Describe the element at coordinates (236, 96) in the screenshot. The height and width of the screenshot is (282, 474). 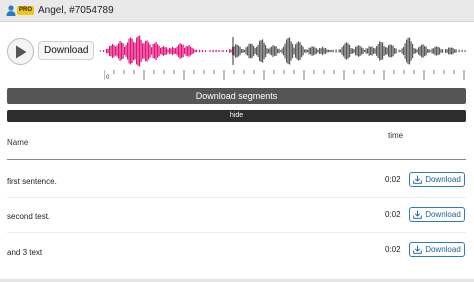
I see `download-segments-button: Download segments` at that location.